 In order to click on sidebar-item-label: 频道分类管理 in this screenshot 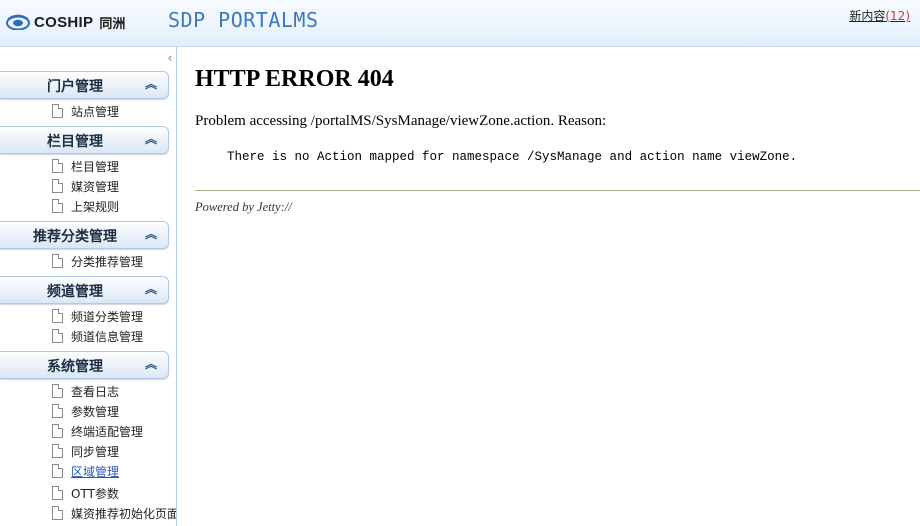, I will do `click(107, 316)`.